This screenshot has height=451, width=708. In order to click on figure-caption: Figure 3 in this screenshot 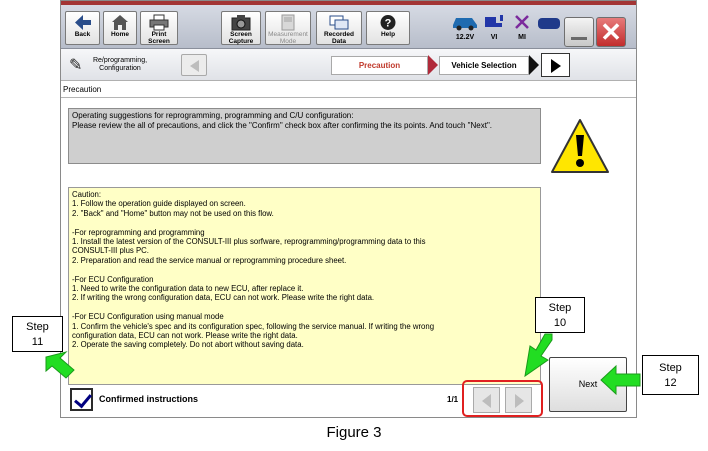, I will do `click(354, 432)`.